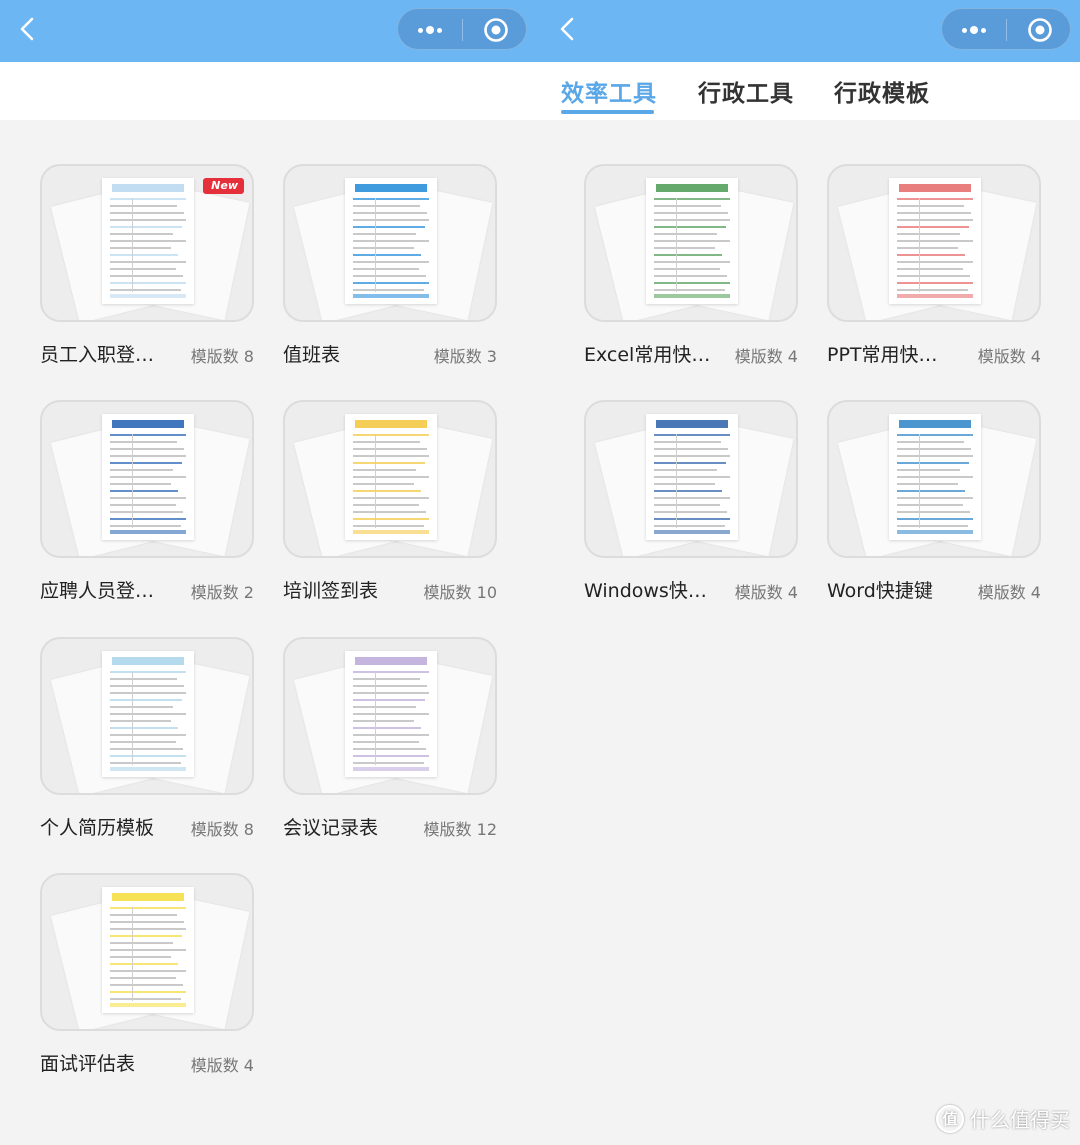  Describe the element at coordinates (810, 91) in the screenshot. I see `tab-bar: 效率工具 行政工具 行政模板` at that location.